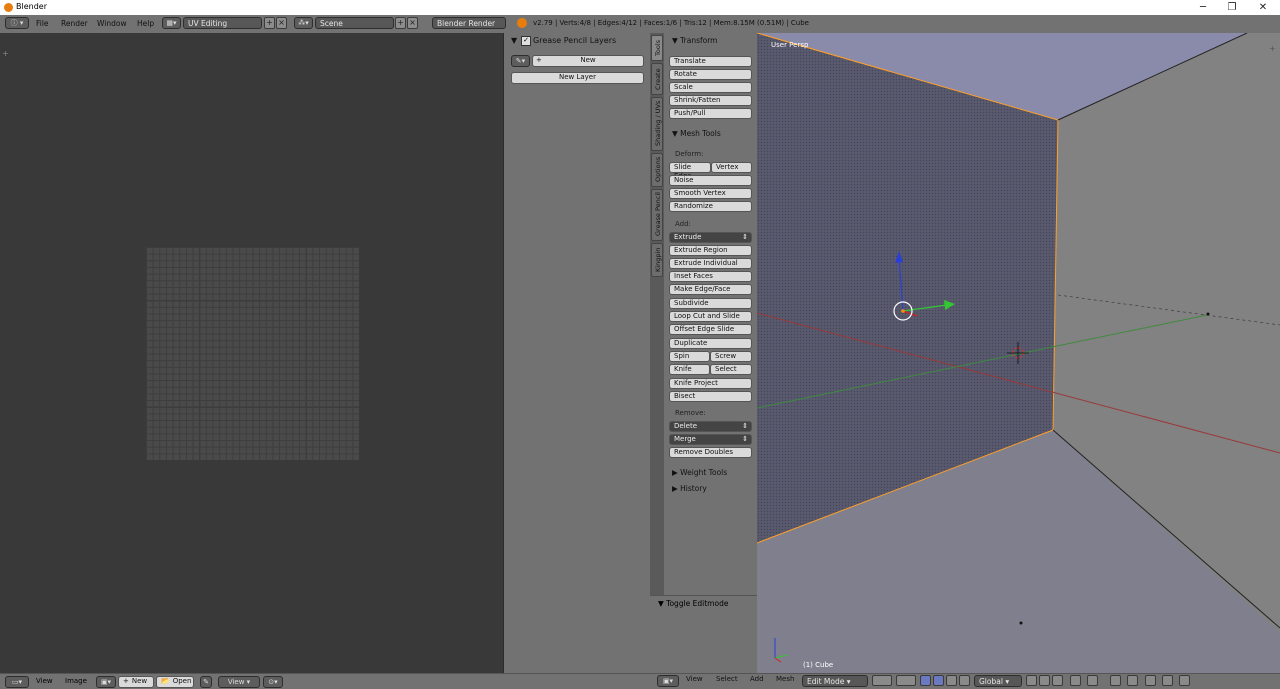  What do you see at coordinates (689, 356) in the screenshot?
I see `spin-button: Spin` at bounding box center [689, 356].